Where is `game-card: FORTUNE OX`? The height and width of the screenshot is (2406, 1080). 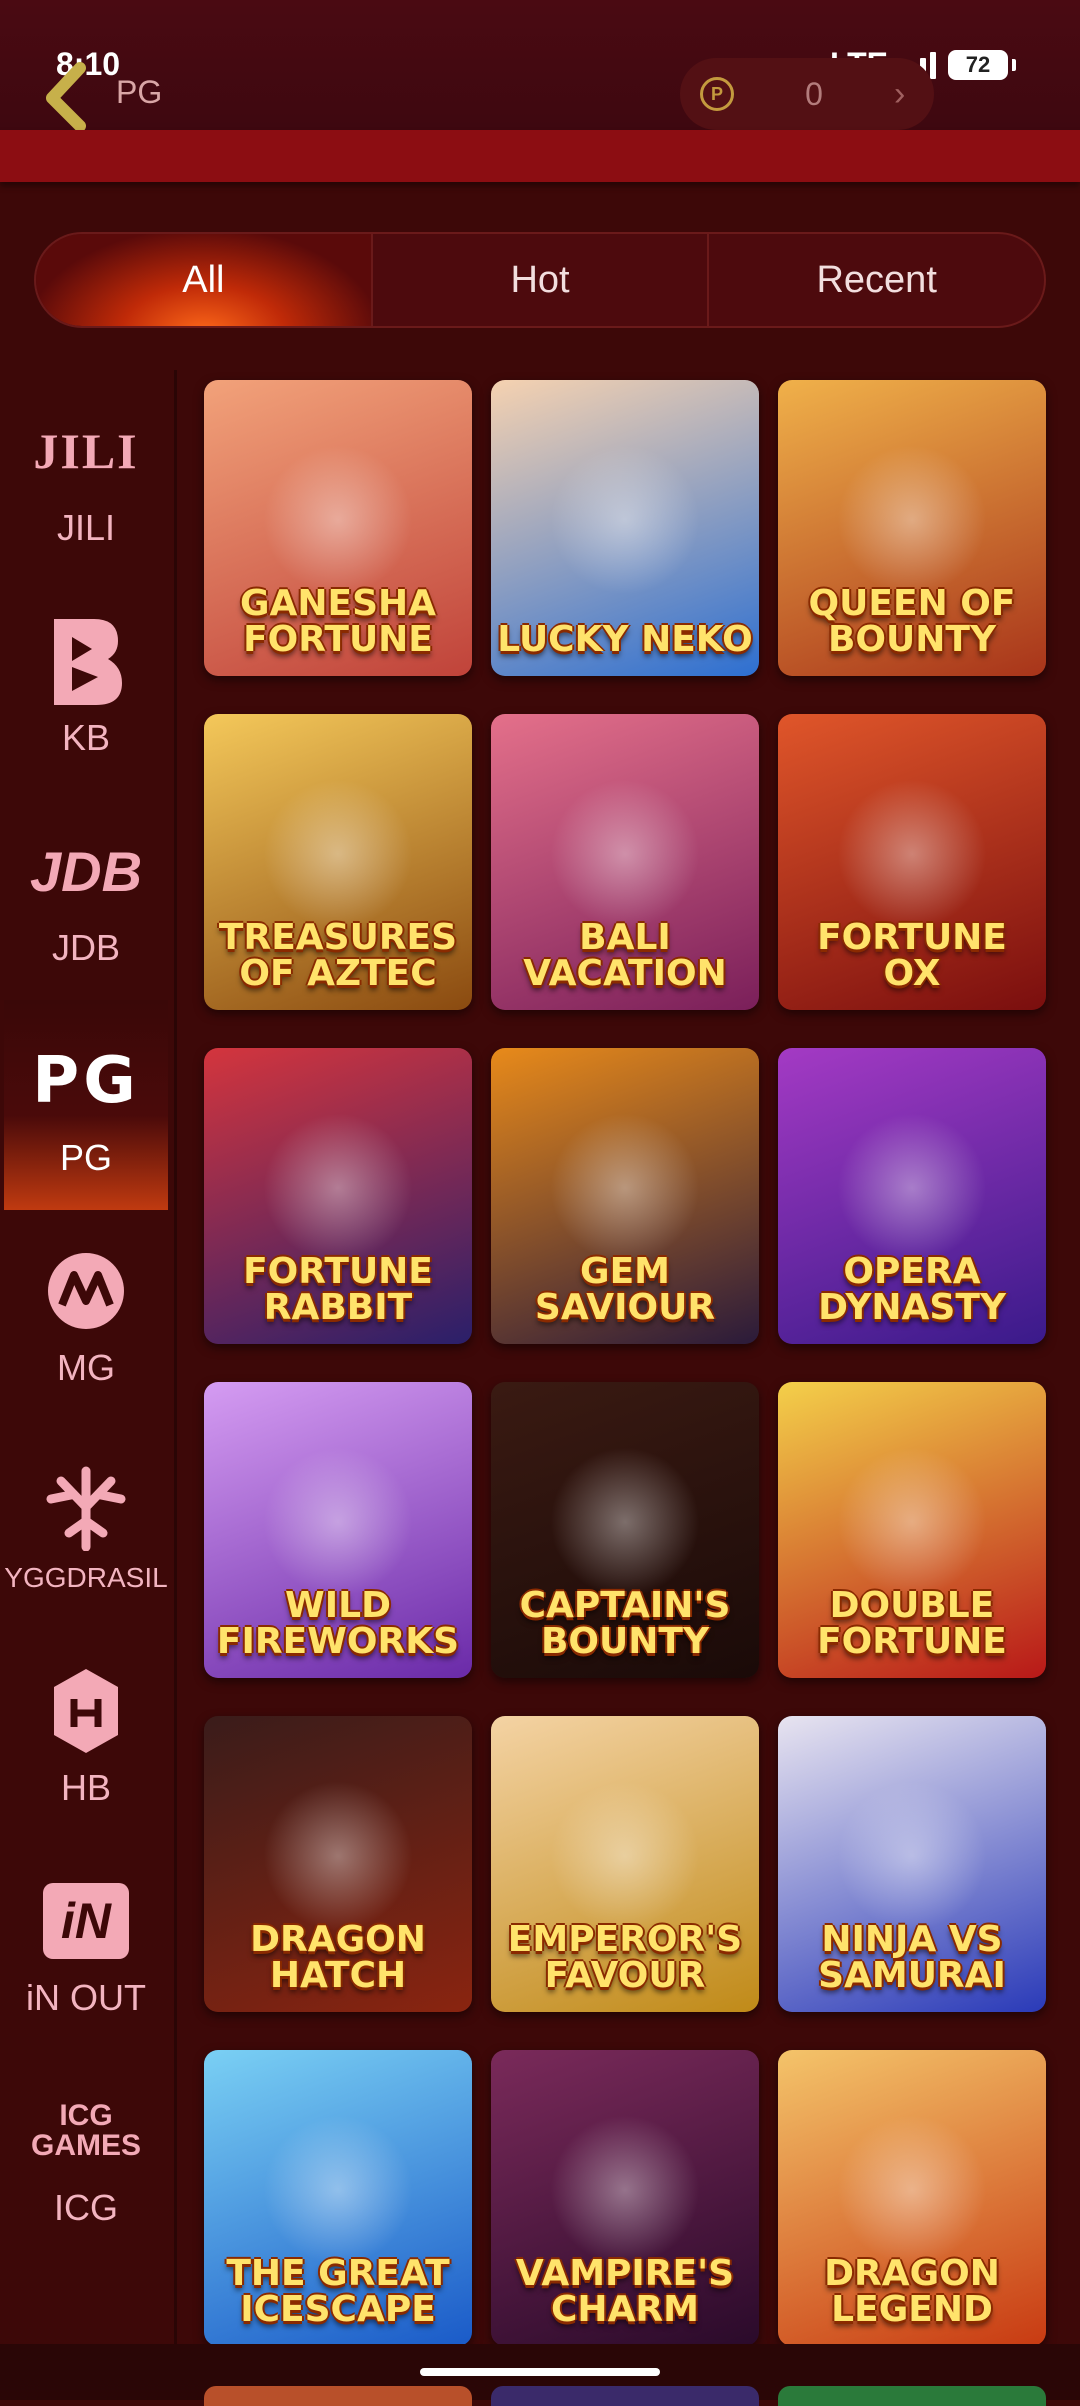 game-card: FORTUNE OX is located at coordinates (912, 862).